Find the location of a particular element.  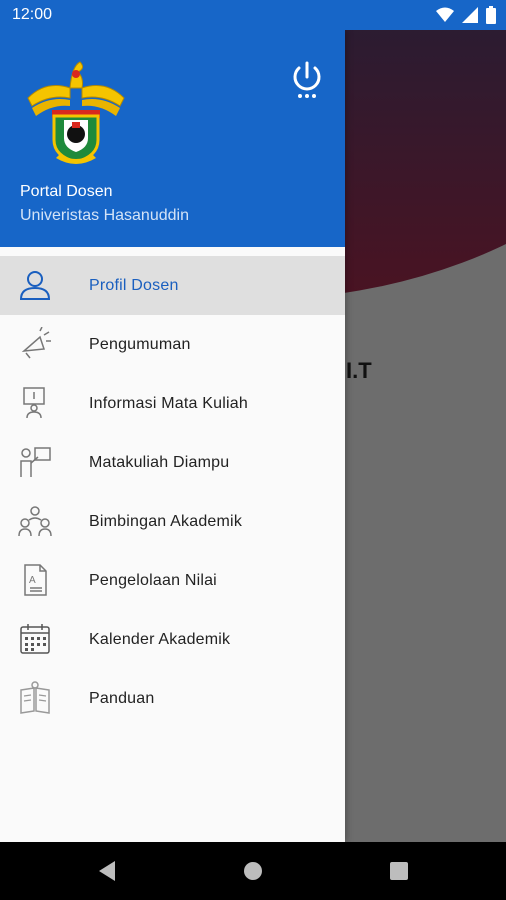

university-logo is located at coordinates (76, 112).